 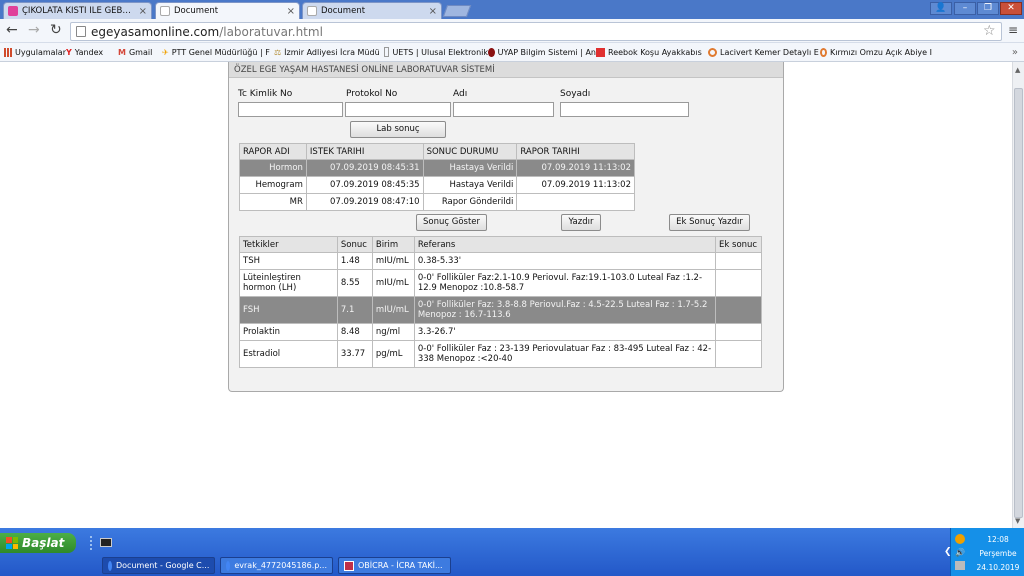 I want to click on request-date: 07.09.2019 08:45:31, so click(x=364, y=168).